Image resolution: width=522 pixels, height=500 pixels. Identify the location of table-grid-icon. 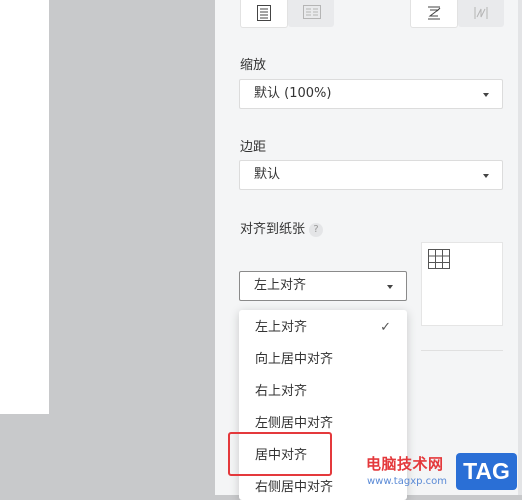
(439, 259).